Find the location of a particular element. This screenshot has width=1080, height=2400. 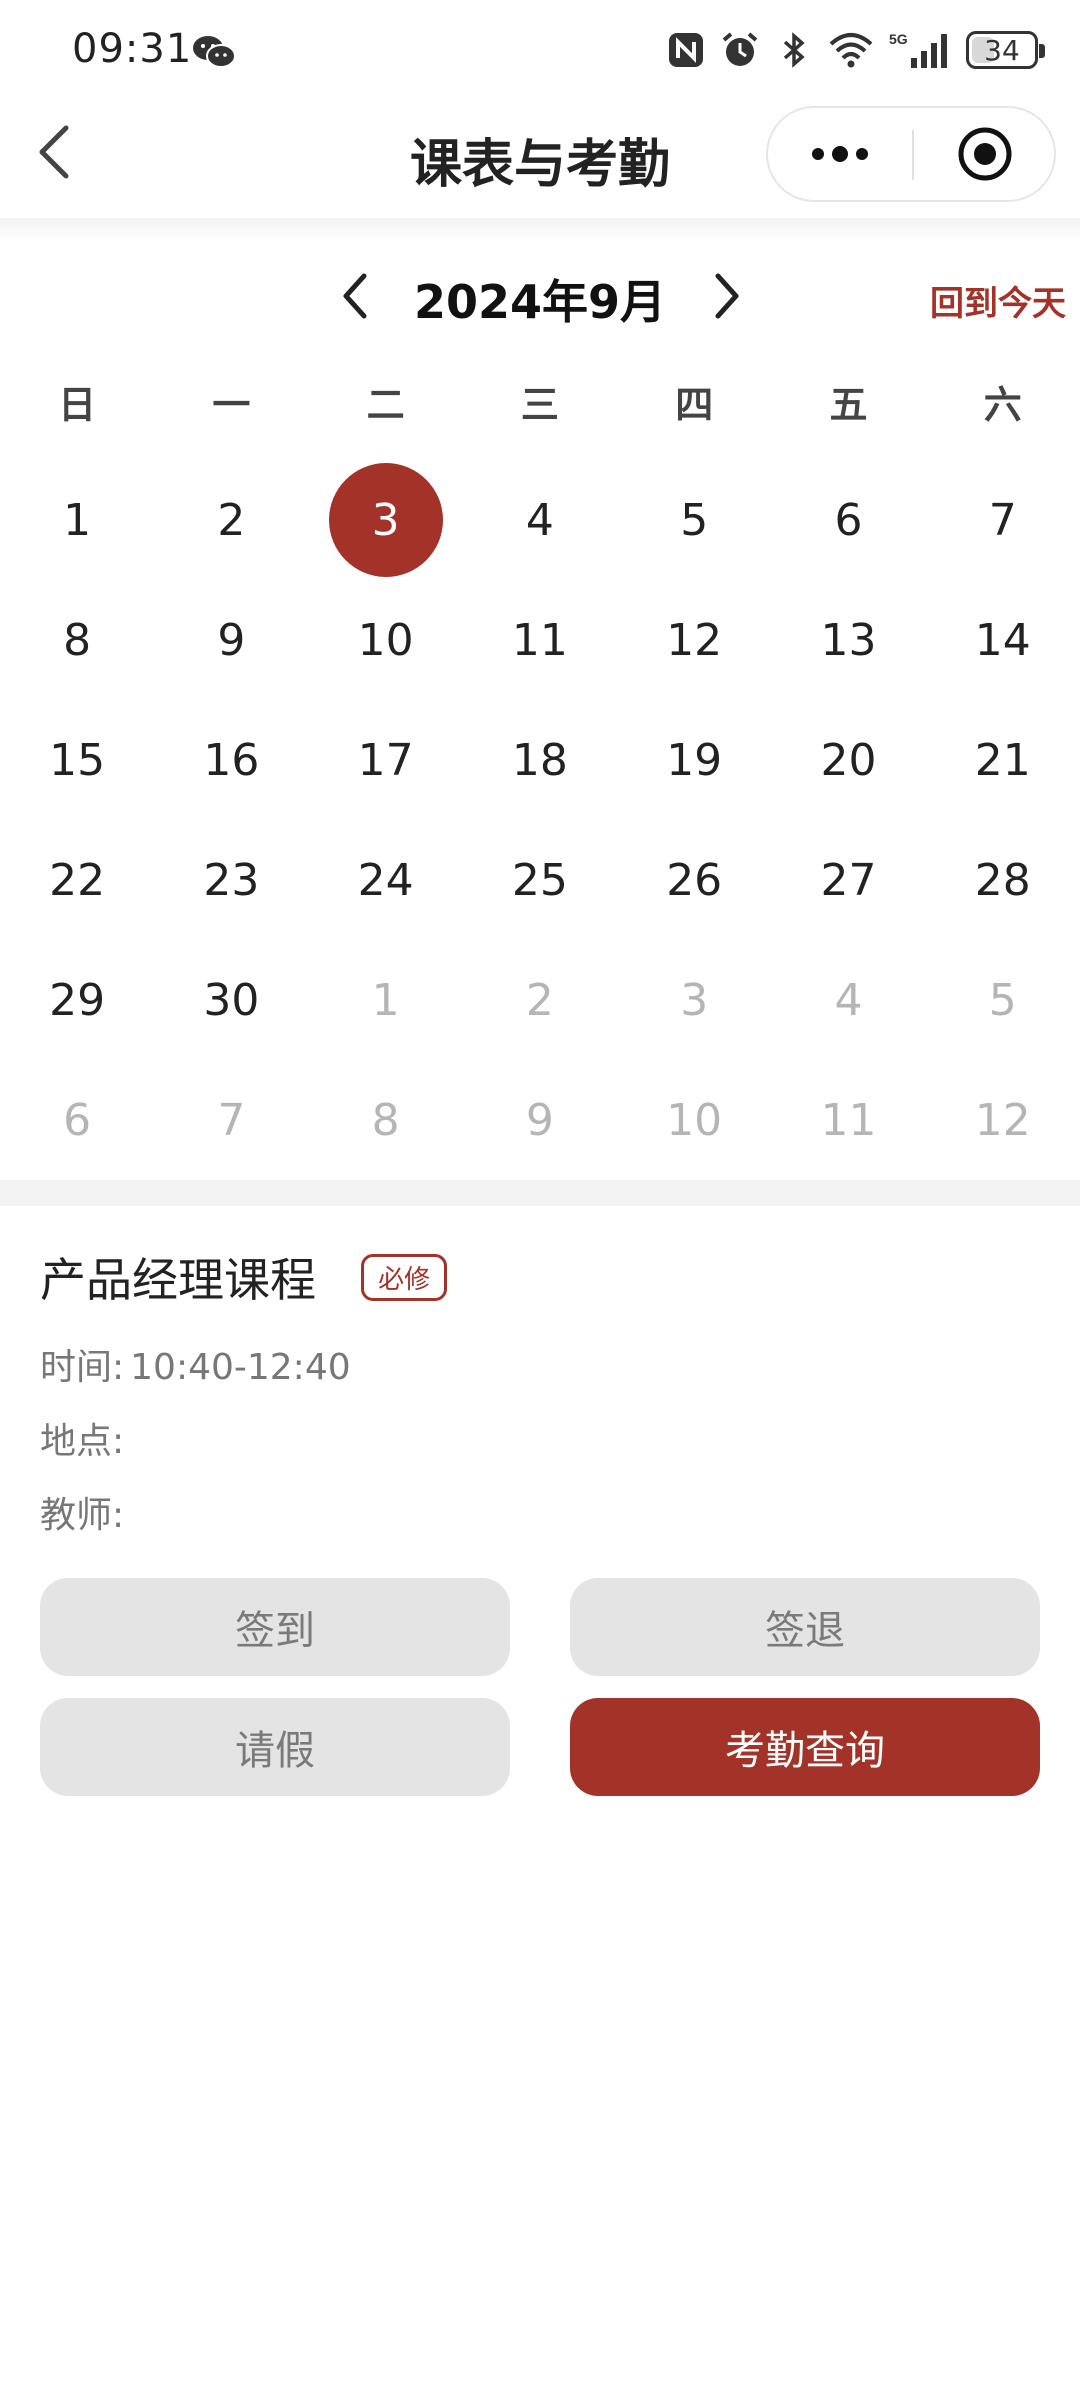

calendar-day-number: 8 is located at coordinates (385, 1120).